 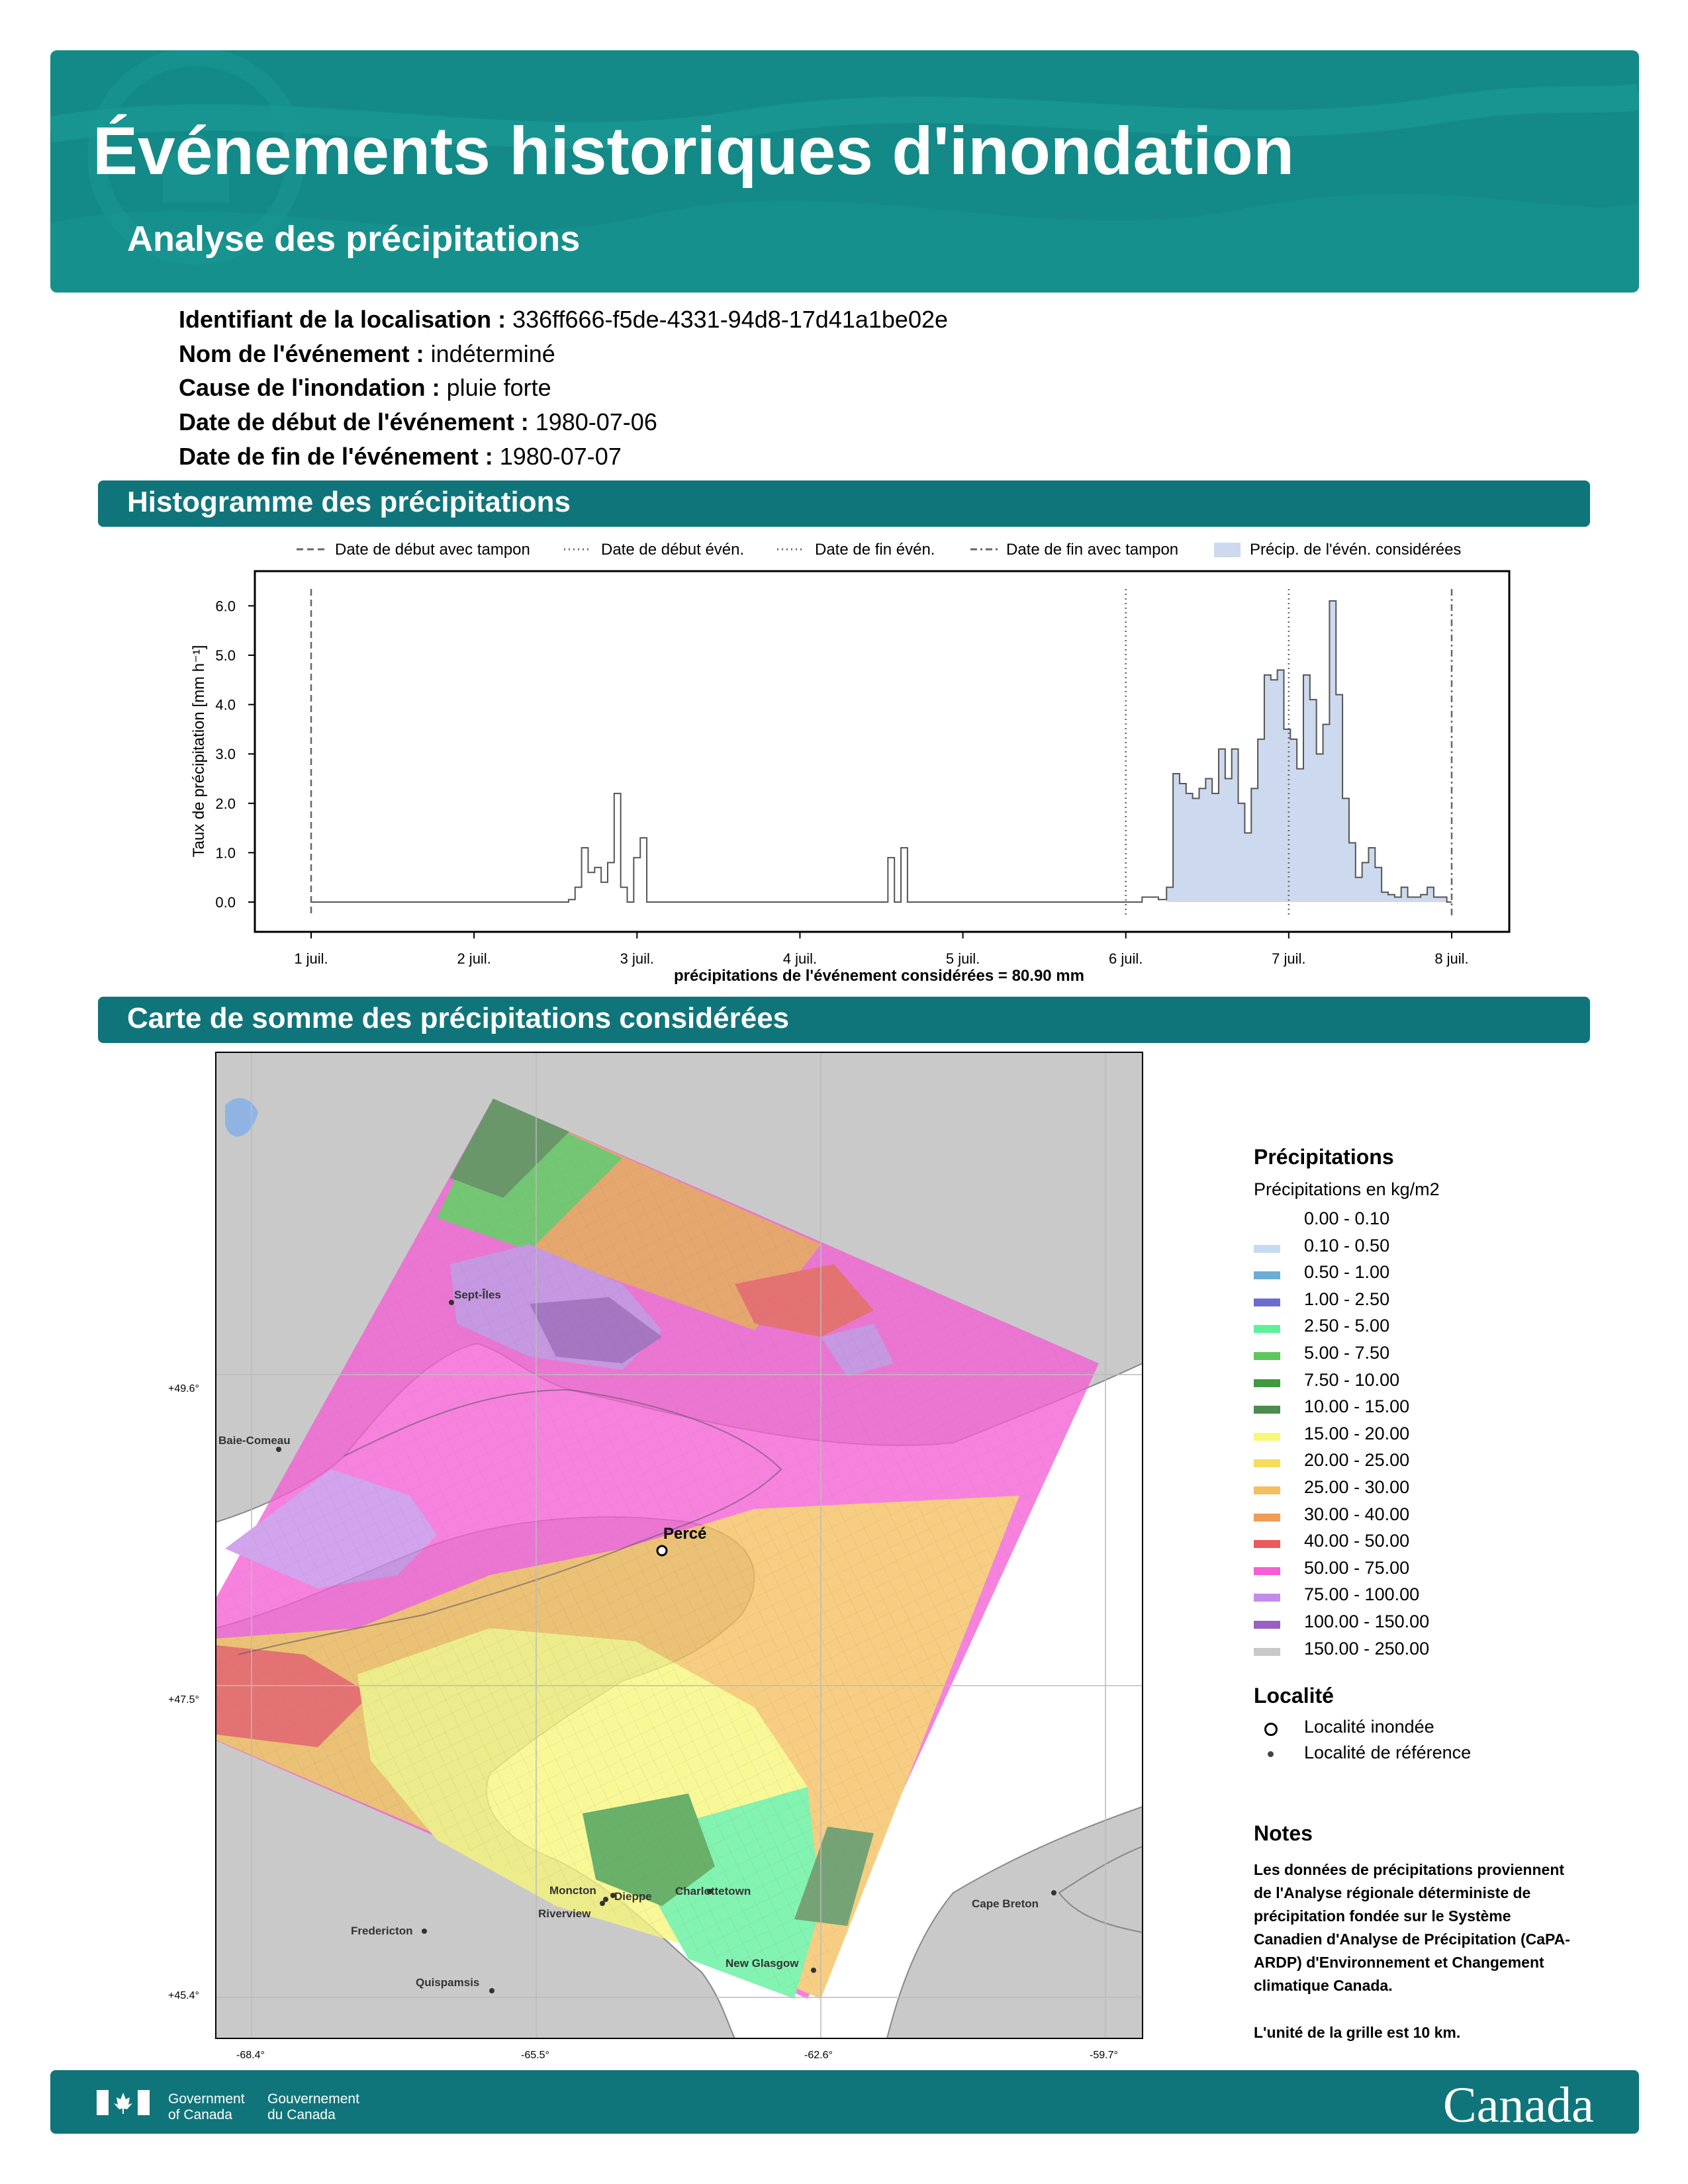 I want to click on lat-label-3: +45.4°, so click(x=183, y=1996).